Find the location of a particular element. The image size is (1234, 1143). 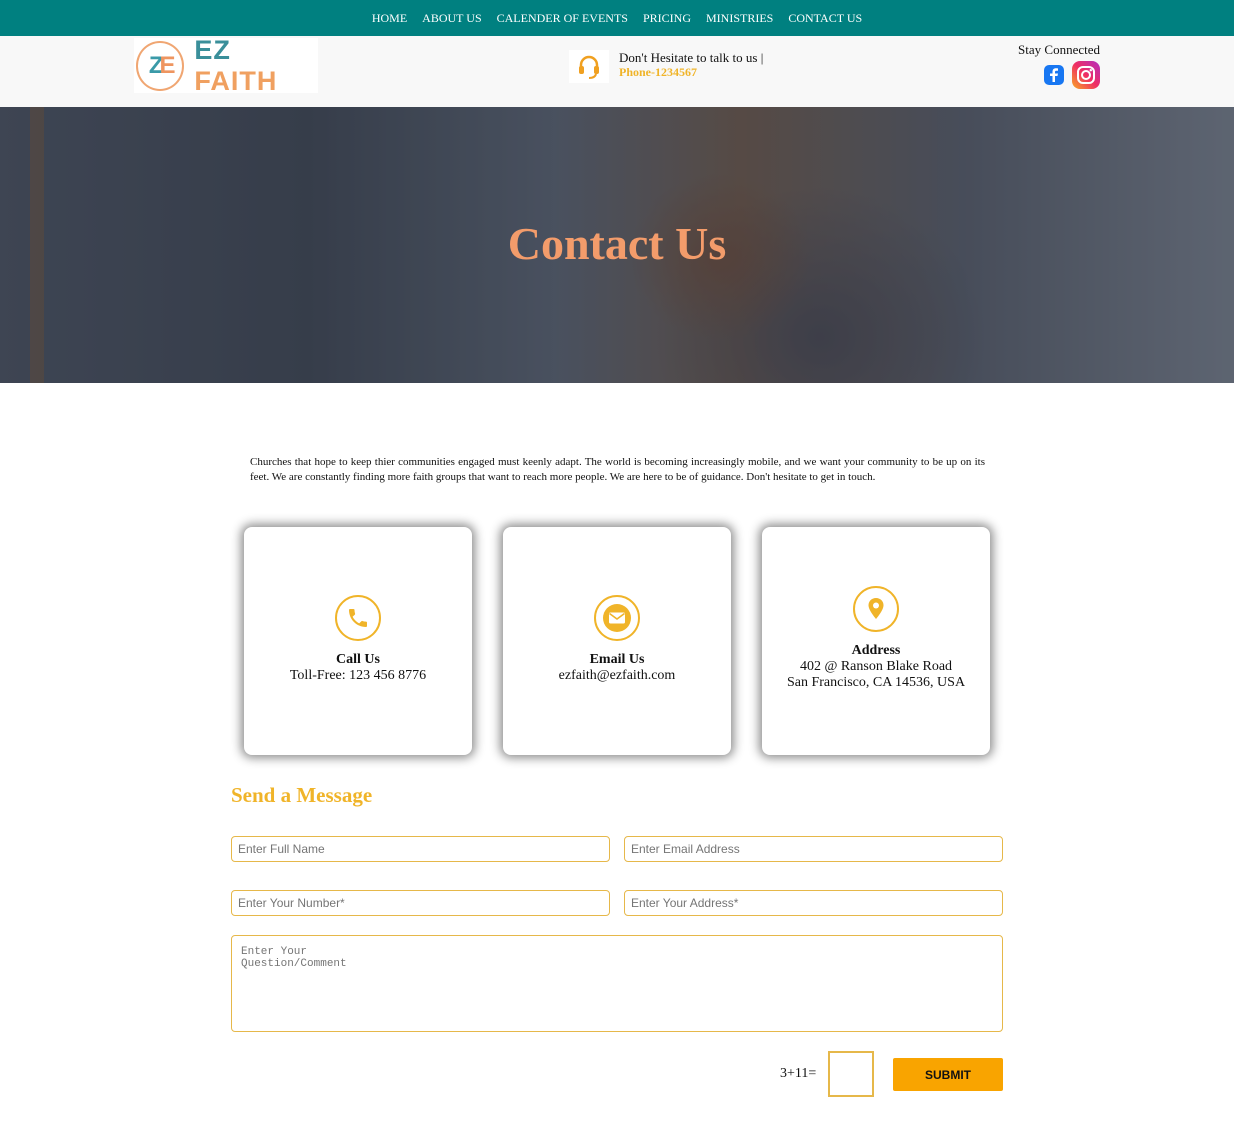

call-us-number: Toll-Free: 123 456 8776 is located at coordinates (358, 676).